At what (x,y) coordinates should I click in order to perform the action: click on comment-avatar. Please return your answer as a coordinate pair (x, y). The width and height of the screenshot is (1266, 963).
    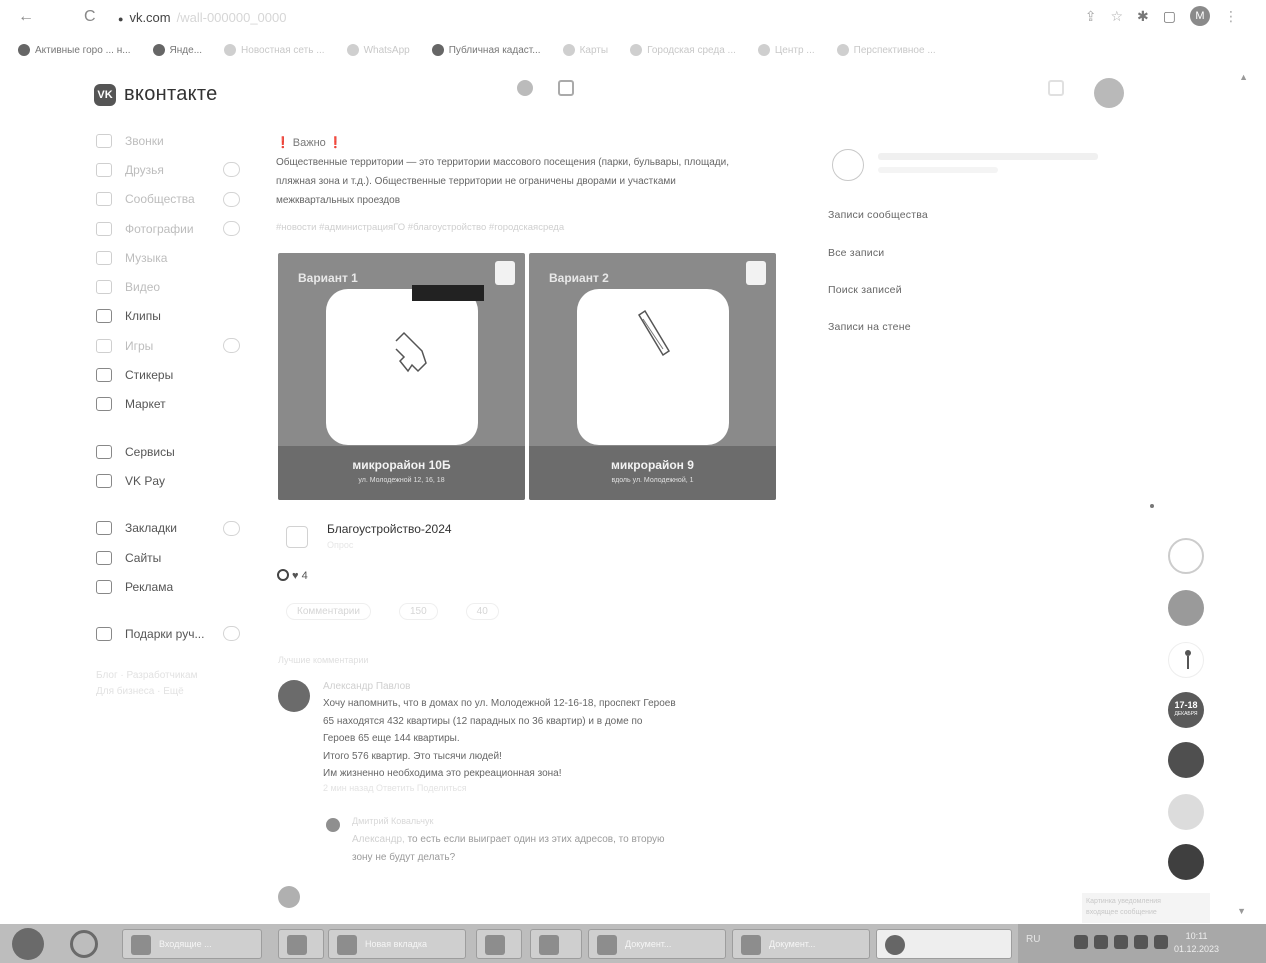
    Looking at the image, I should click on (294, 696).